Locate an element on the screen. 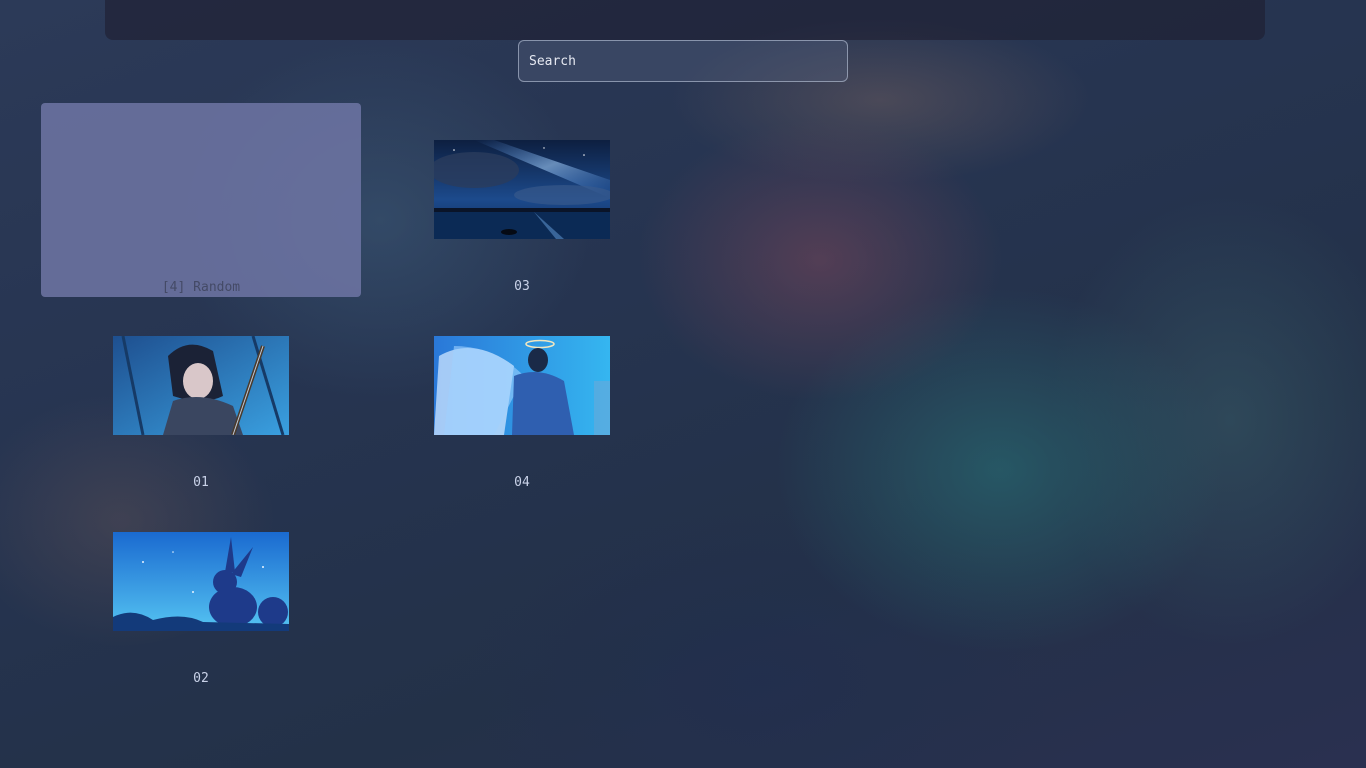 The height and width of the screenshot is (768, 1366). wallpaper-item-02: 02 is located at coordinates (201, 592).